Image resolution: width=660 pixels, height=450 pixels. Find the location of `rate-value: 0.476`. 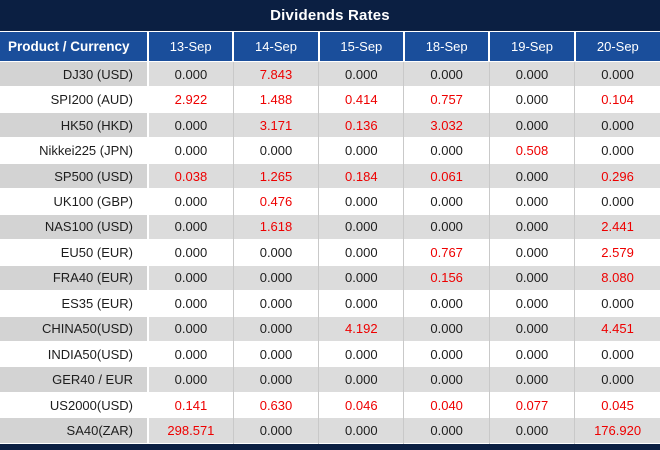

rate-value: 0.476 is located at coordinates (275, 201).